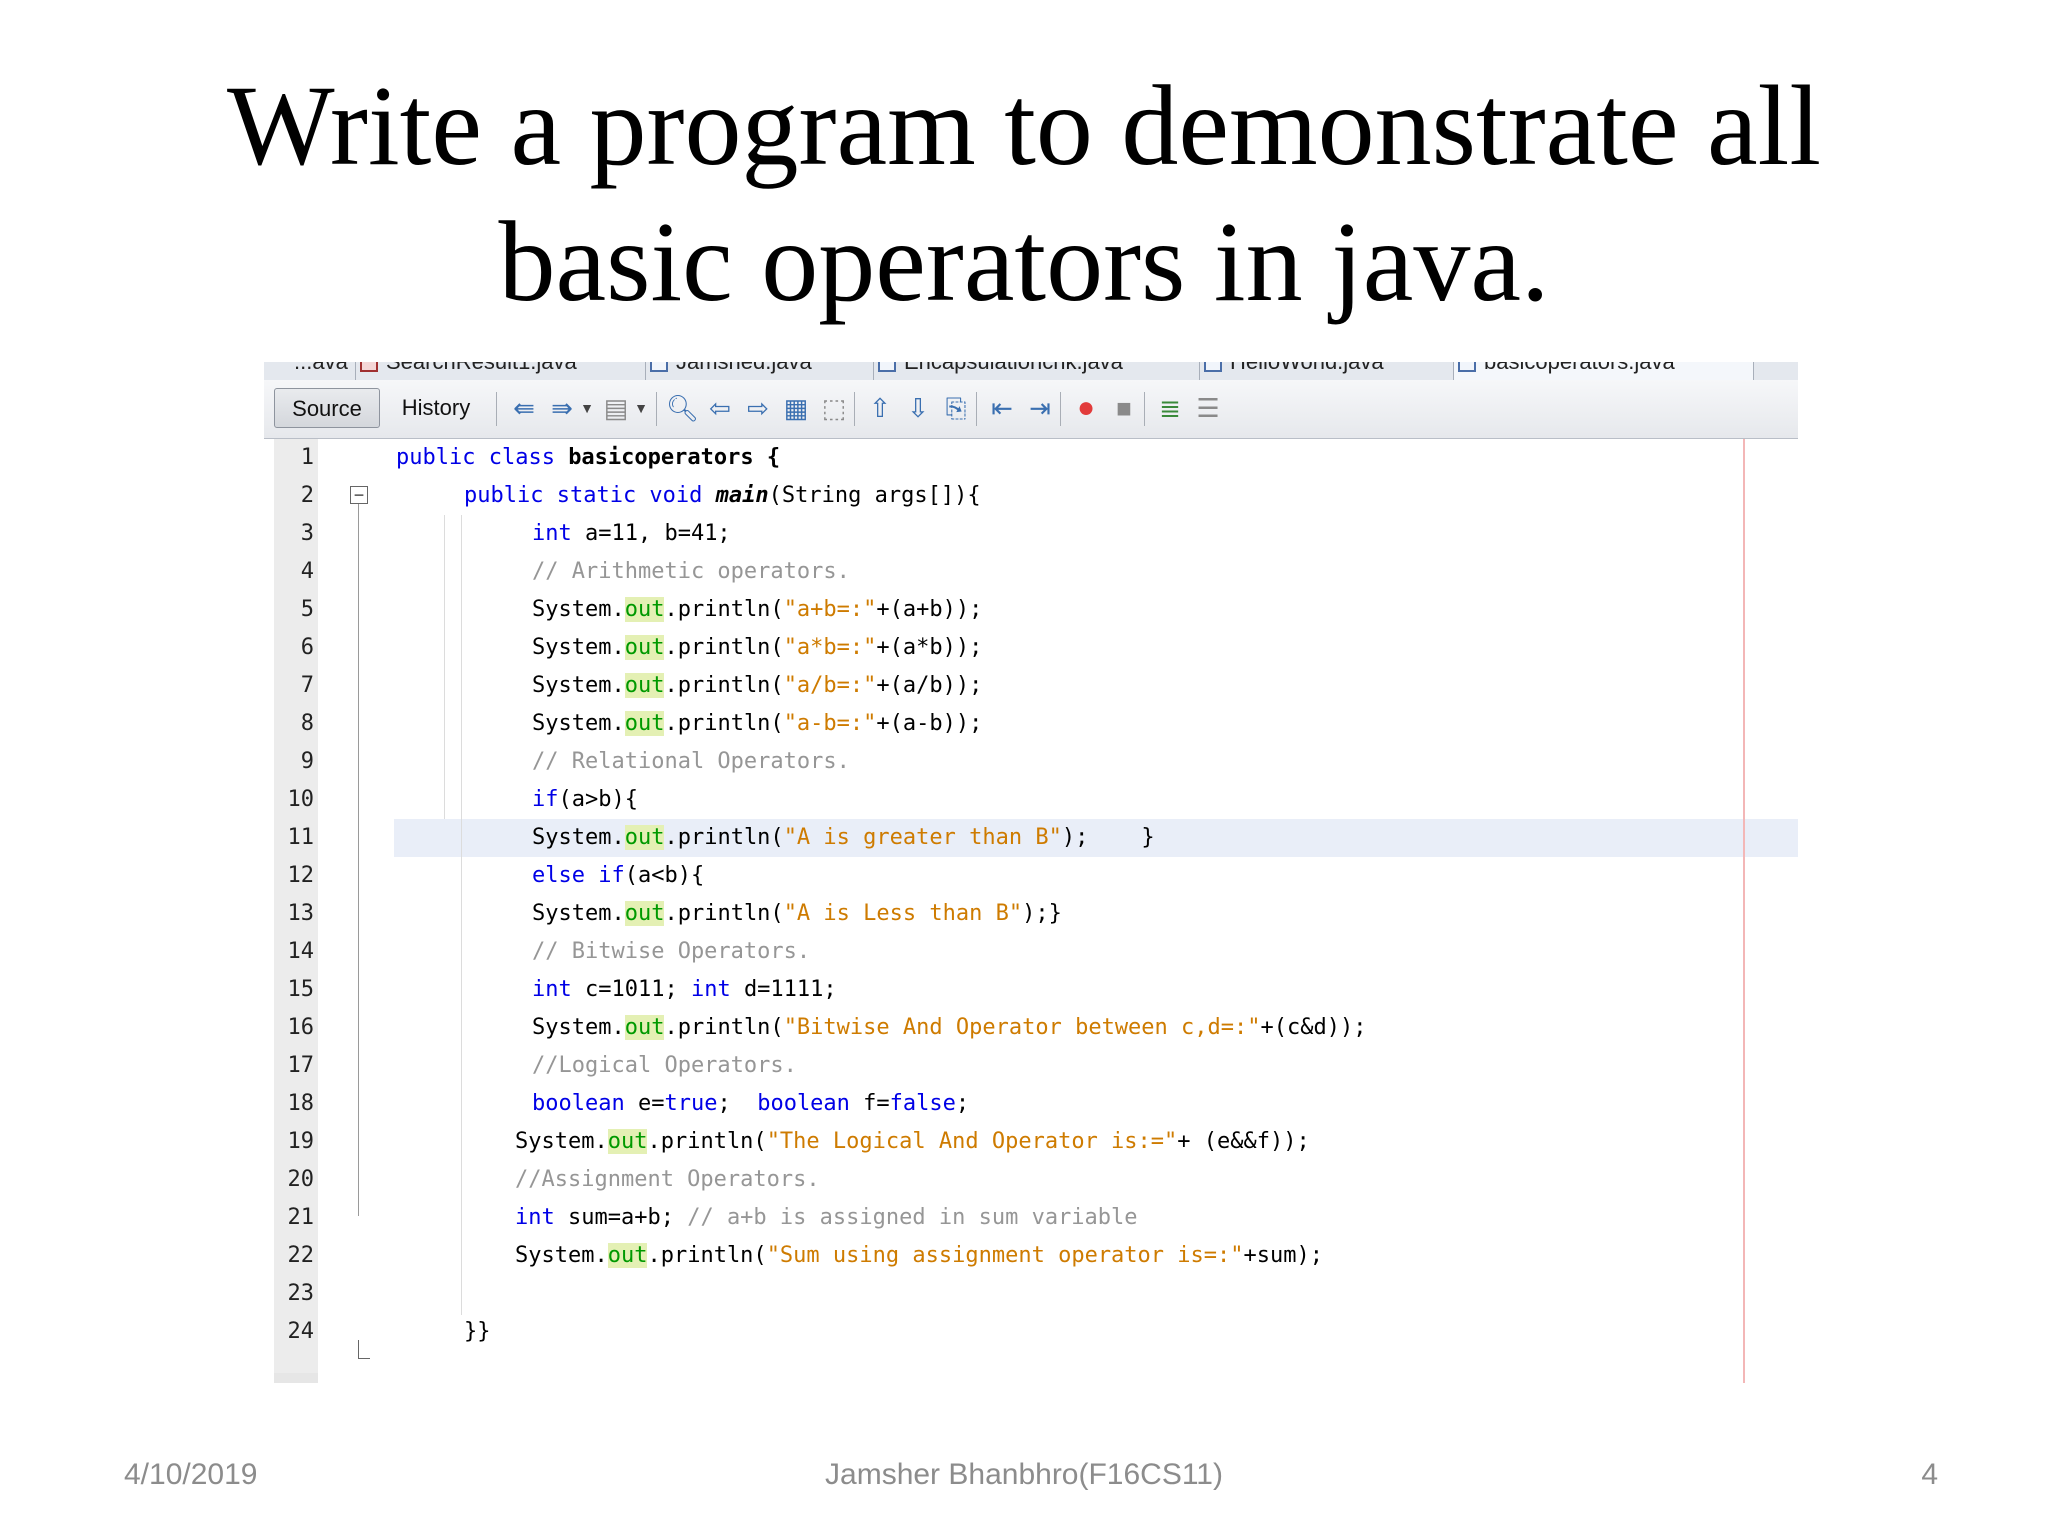  I want to click on tab-label: SearchResult1.java, so click(481, 368).